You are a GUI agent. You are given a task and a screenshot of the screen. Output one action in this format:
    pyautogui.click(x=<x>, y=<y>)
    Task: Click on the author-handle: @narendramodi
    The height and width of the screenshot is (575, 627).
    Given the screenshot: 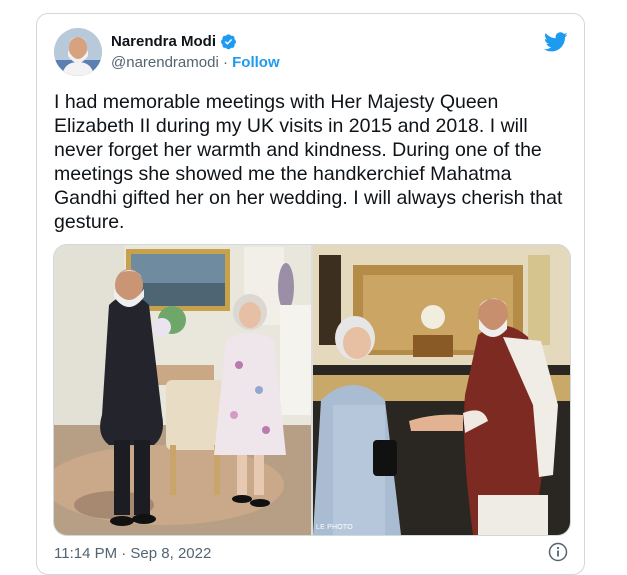 What is the action you would take?
    pyautogui.click(x=165, y=62)
    